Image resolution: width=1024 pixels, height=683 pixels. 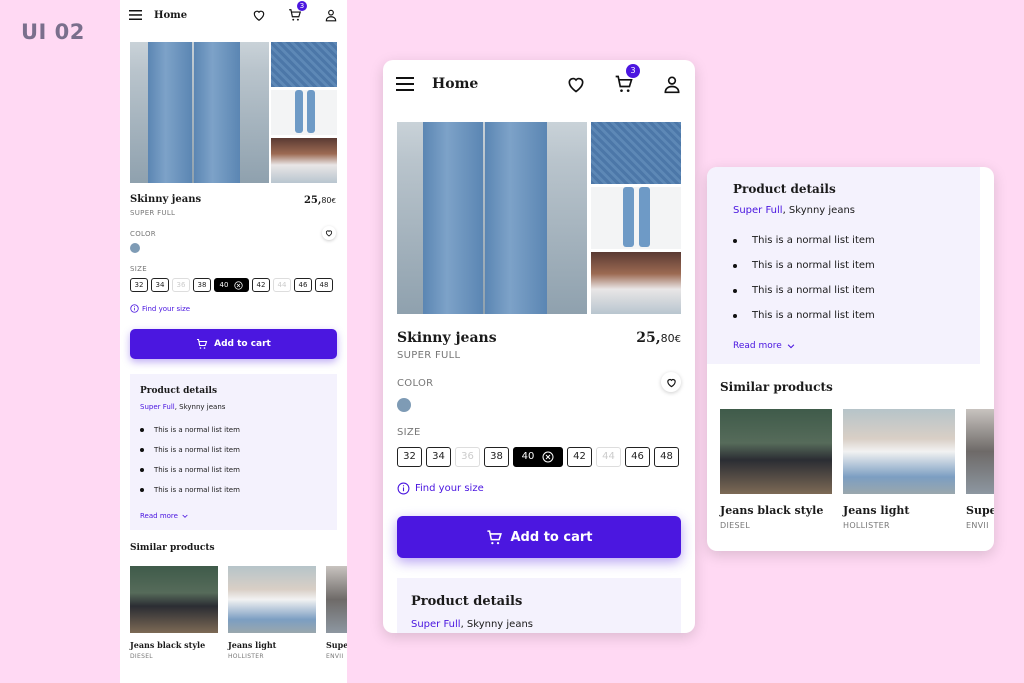 I want to click on similar-title: Similar products, so click(x=172, y=548).